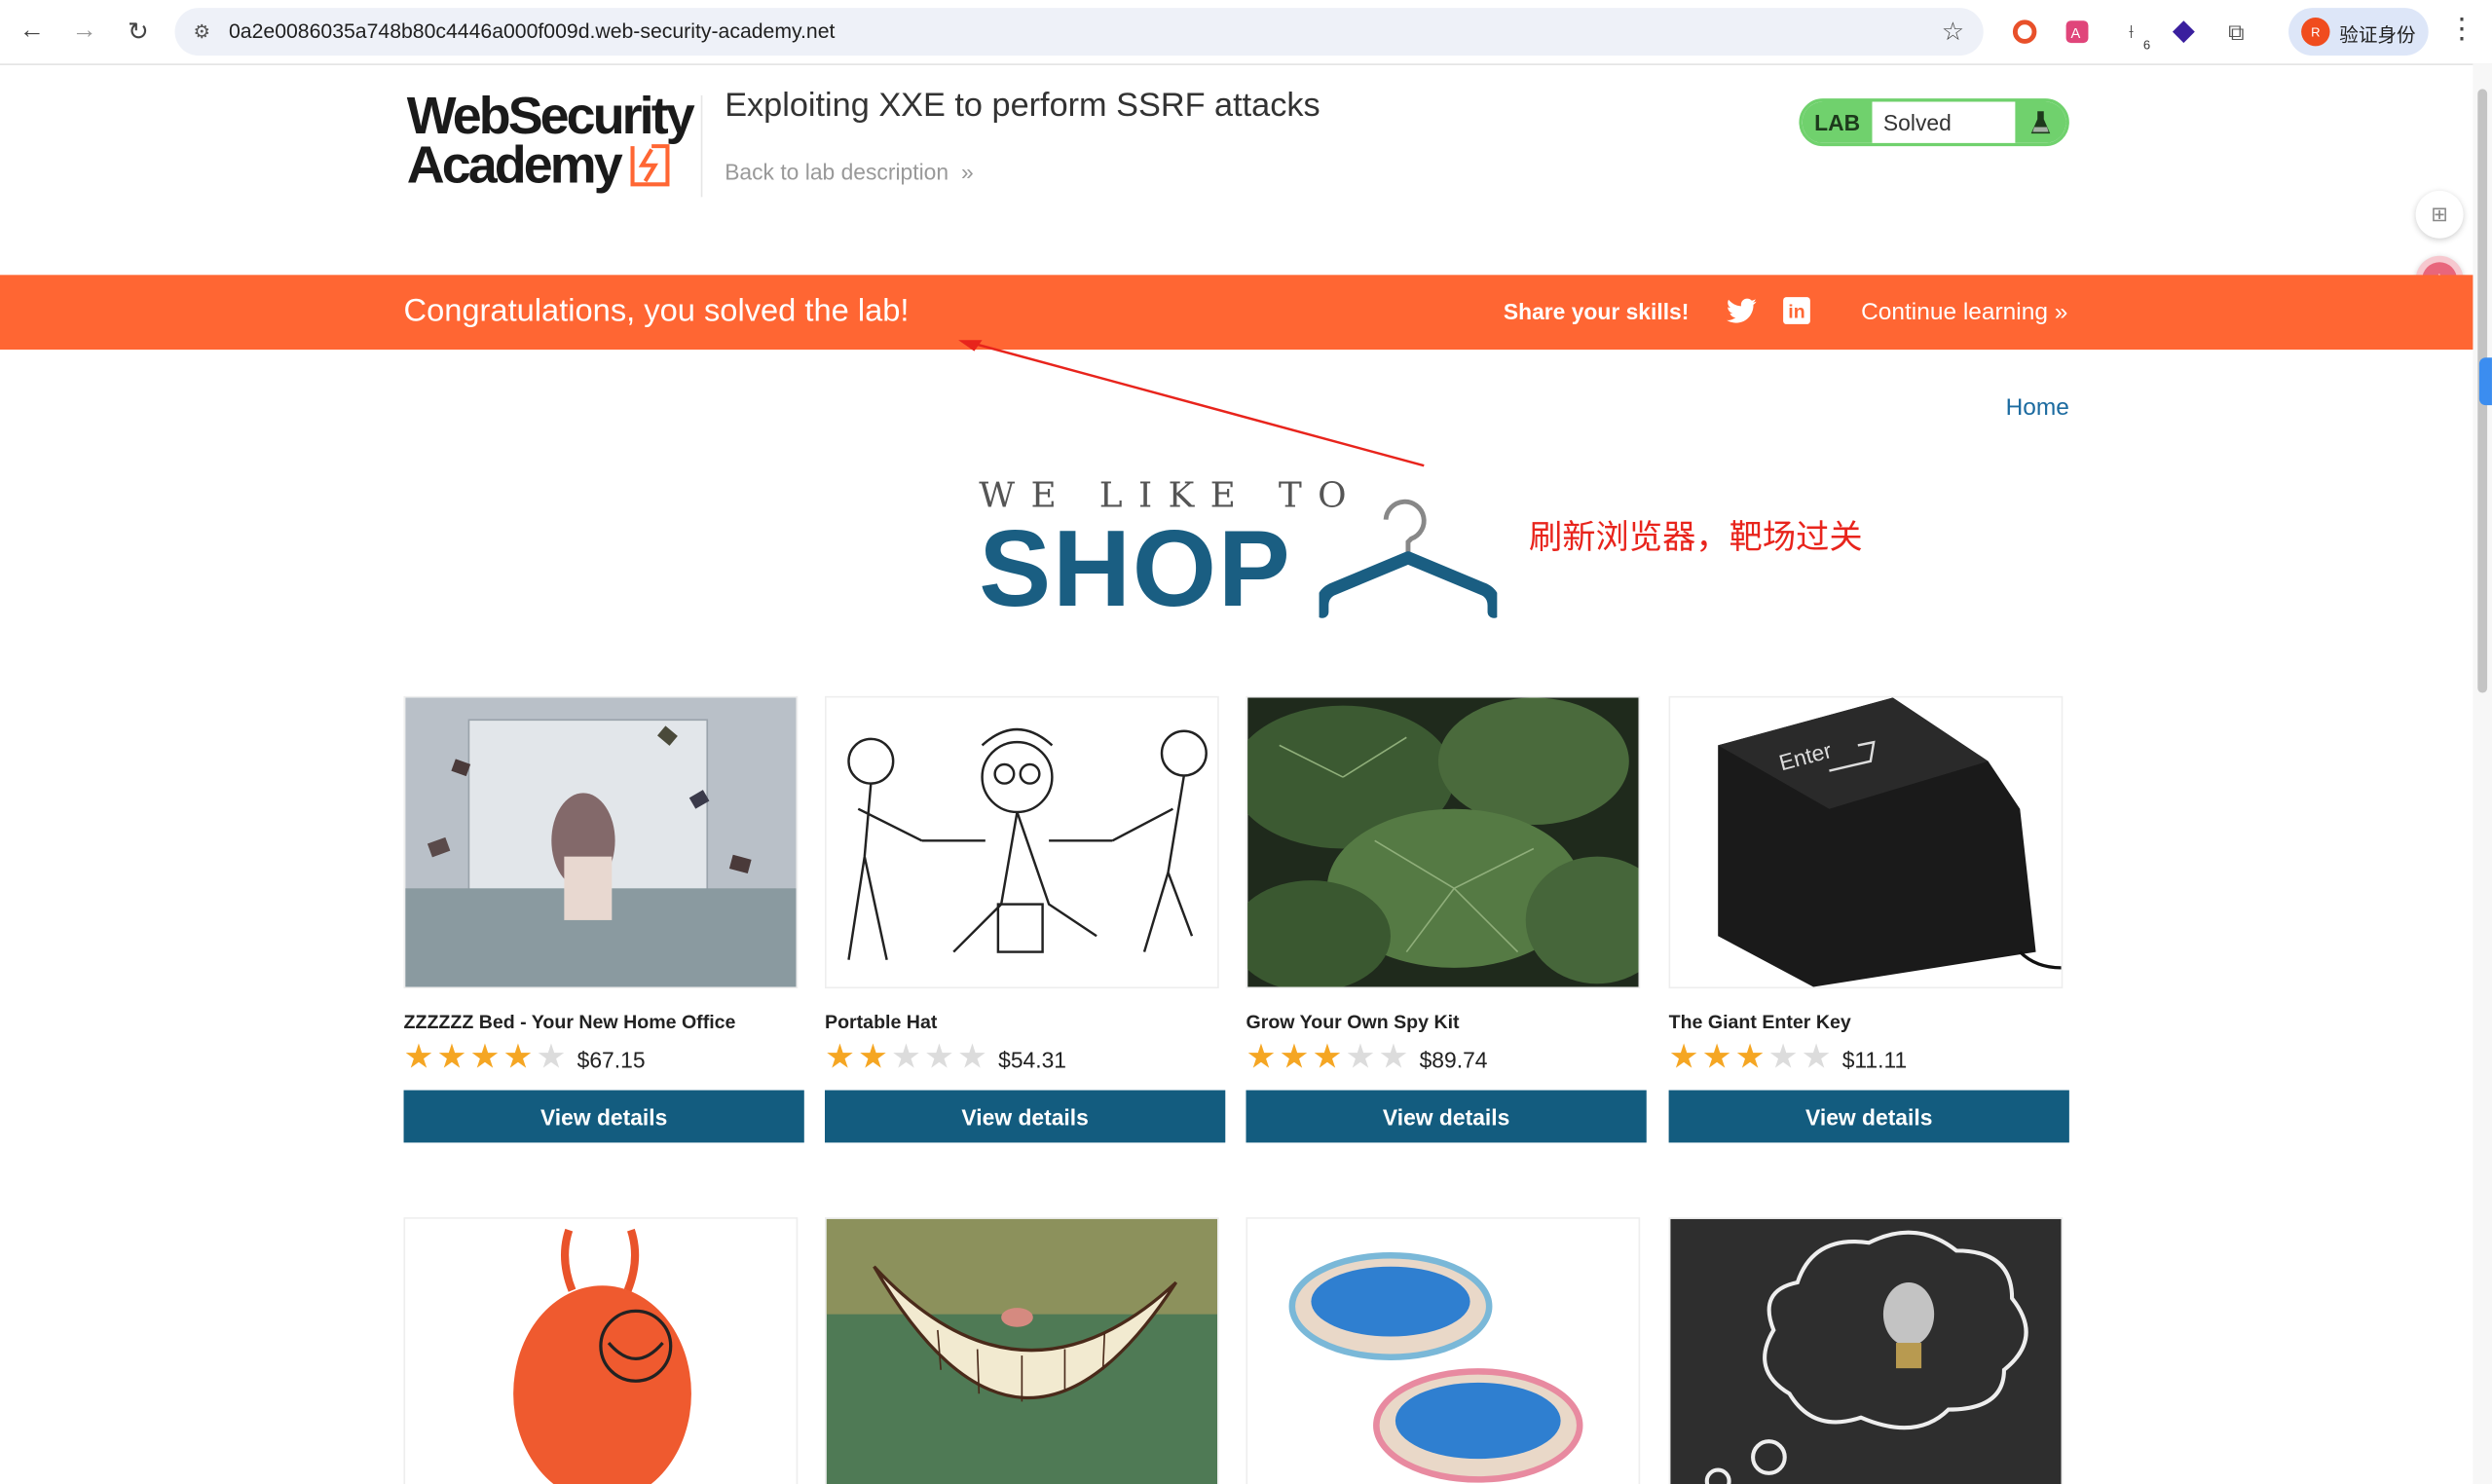 The height and width of the screenshot is (1484, 2492). Describe the element at coordinates (569, 1021) in the screenshot. I see `product-name: ZZZZZZ Bed - Your New Home Office` at that location.